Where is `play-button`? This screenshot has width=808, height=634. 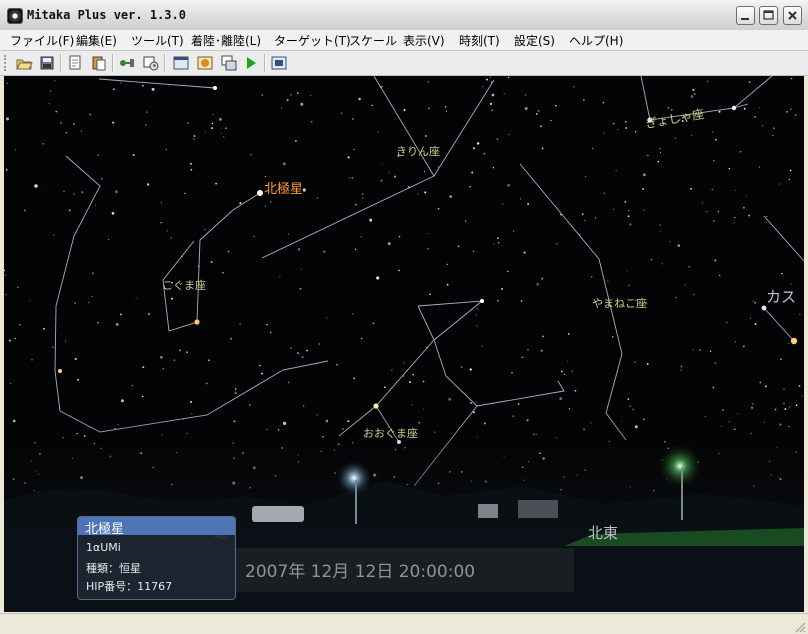
play-button is located at coordinates (251, 63).